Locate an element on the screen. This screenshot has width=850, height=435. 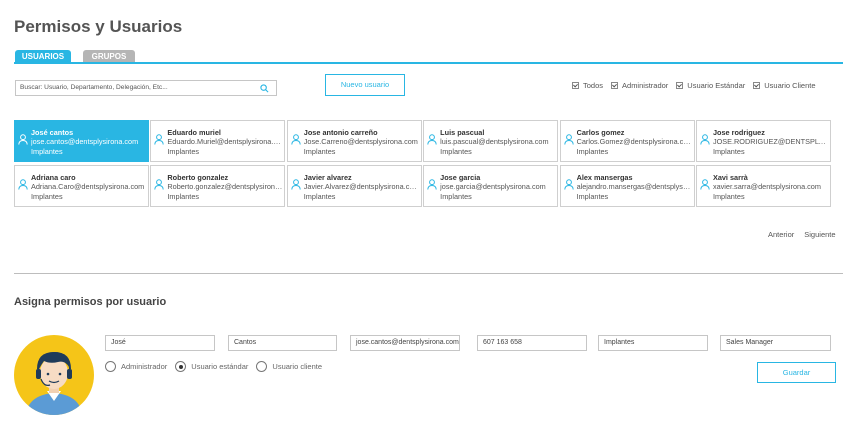
pagination: Anterior Siguiente is located at coordinates (807, 234).